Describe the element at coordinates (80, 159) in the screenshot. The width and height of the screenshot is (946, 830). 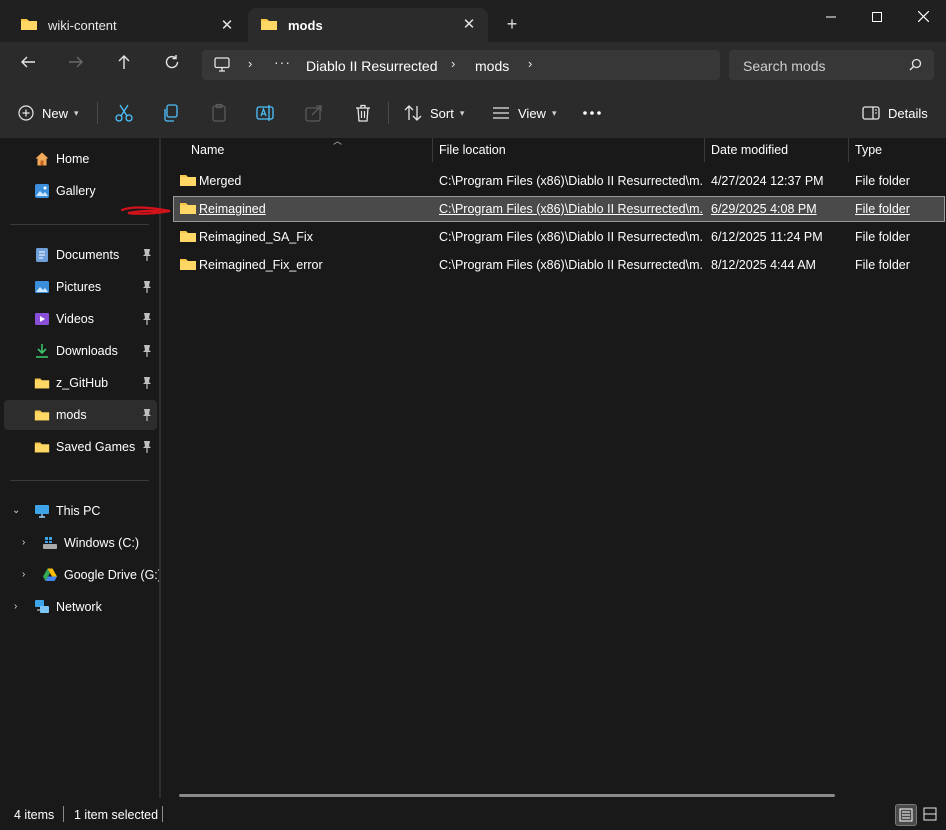
I see `sidebar-item-home: Home` at that location.